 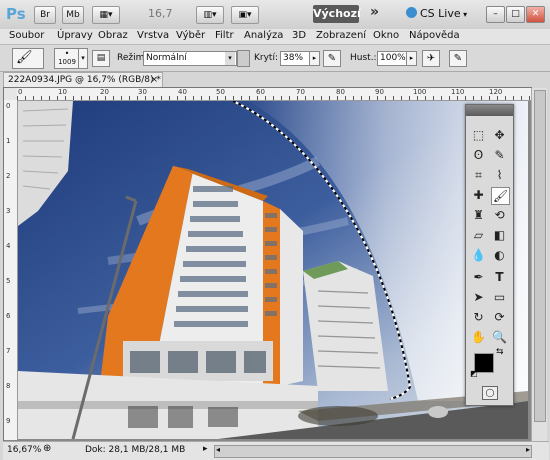 I want to click on ruler-v-label: 0, so click(x=8, y=106).